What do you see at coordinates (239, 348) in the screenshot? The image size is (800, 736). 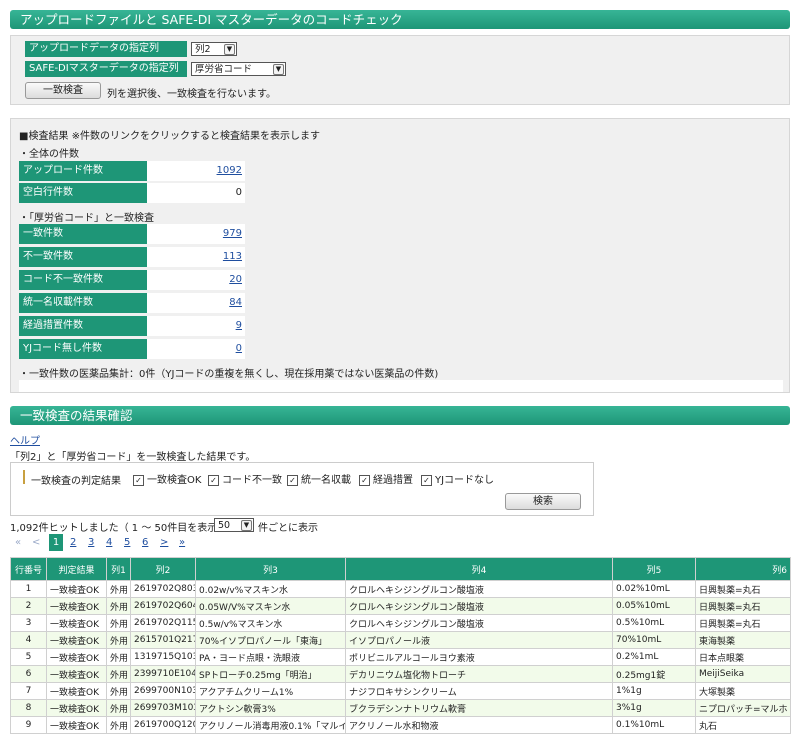 I see `no-yj-code-link: 0` at bounding box center [239, 348].